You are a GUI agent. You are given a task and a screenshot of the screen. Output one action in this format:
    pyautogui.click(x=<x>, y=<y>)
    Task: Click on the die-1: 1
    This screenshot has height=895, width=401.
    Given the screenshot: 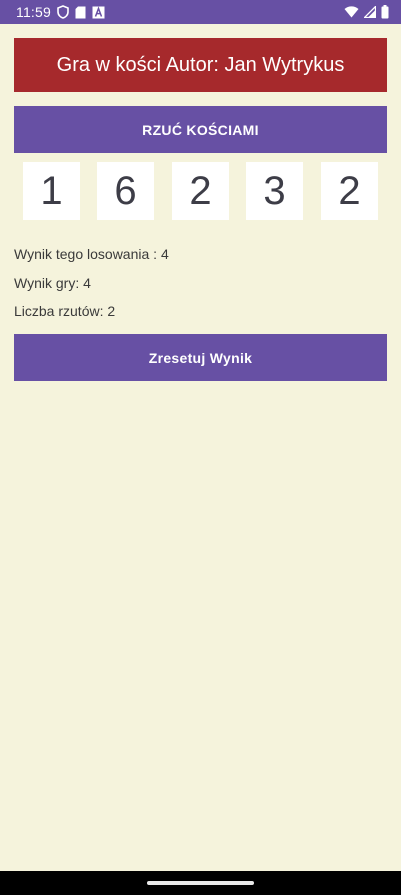 What is the action you would take?
    pyautogui.click(x=51, y=191)
    